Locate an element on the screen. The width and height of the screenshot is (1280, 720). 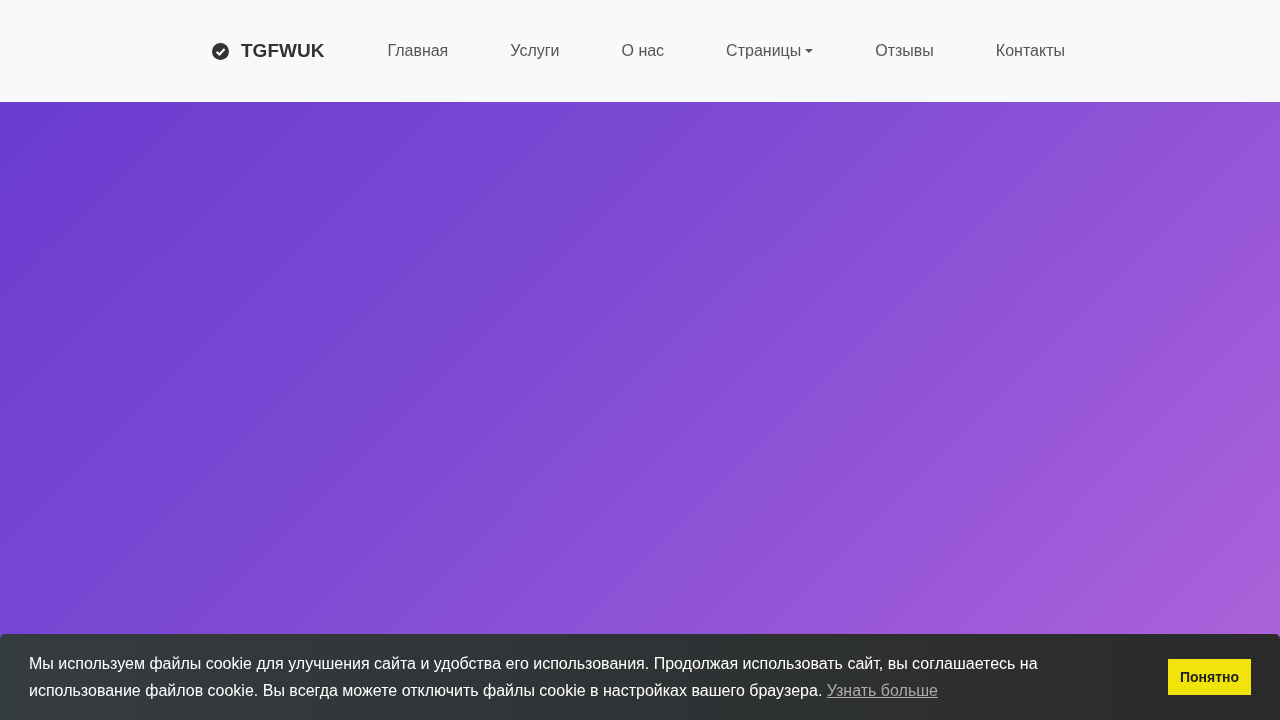
accept-button: Понятно is located at coordinates (1209, 677).